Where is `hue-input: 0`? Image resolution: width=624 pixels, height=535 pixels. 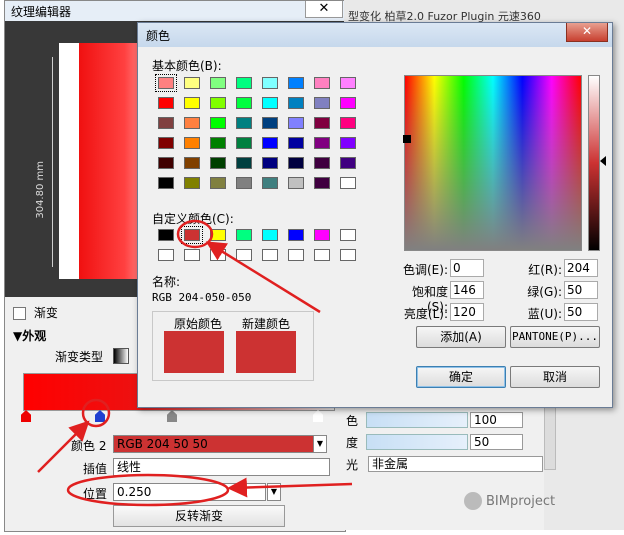
hue-input: 0 is located at coordinates (467, 268).